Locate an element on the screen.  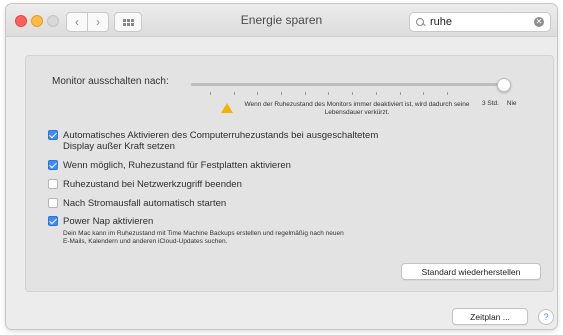
checkbox-power-restart is located at coordinates (53, 203).